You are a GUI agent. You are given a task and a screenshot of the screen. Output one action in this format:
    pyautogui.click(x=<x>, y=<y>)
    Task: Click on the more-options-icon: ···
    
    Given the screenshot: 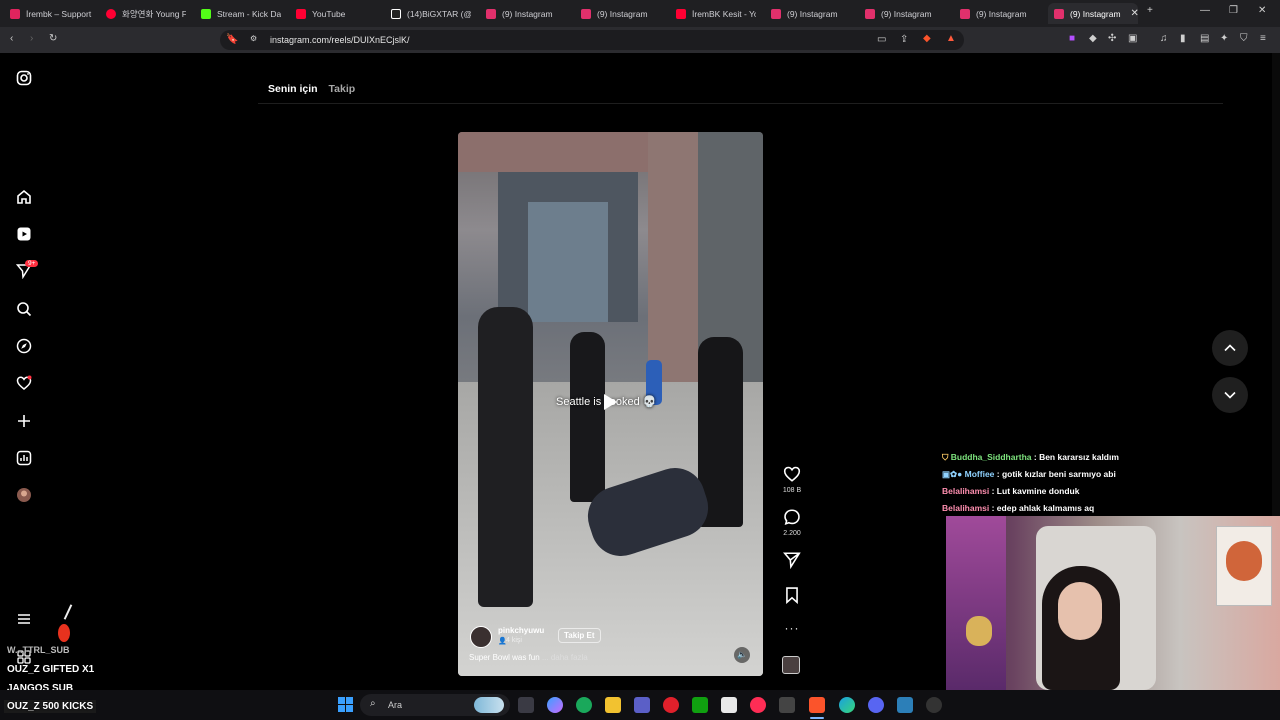 What is the action you would take?
    pyautogui.click(x=792, y=628)
    